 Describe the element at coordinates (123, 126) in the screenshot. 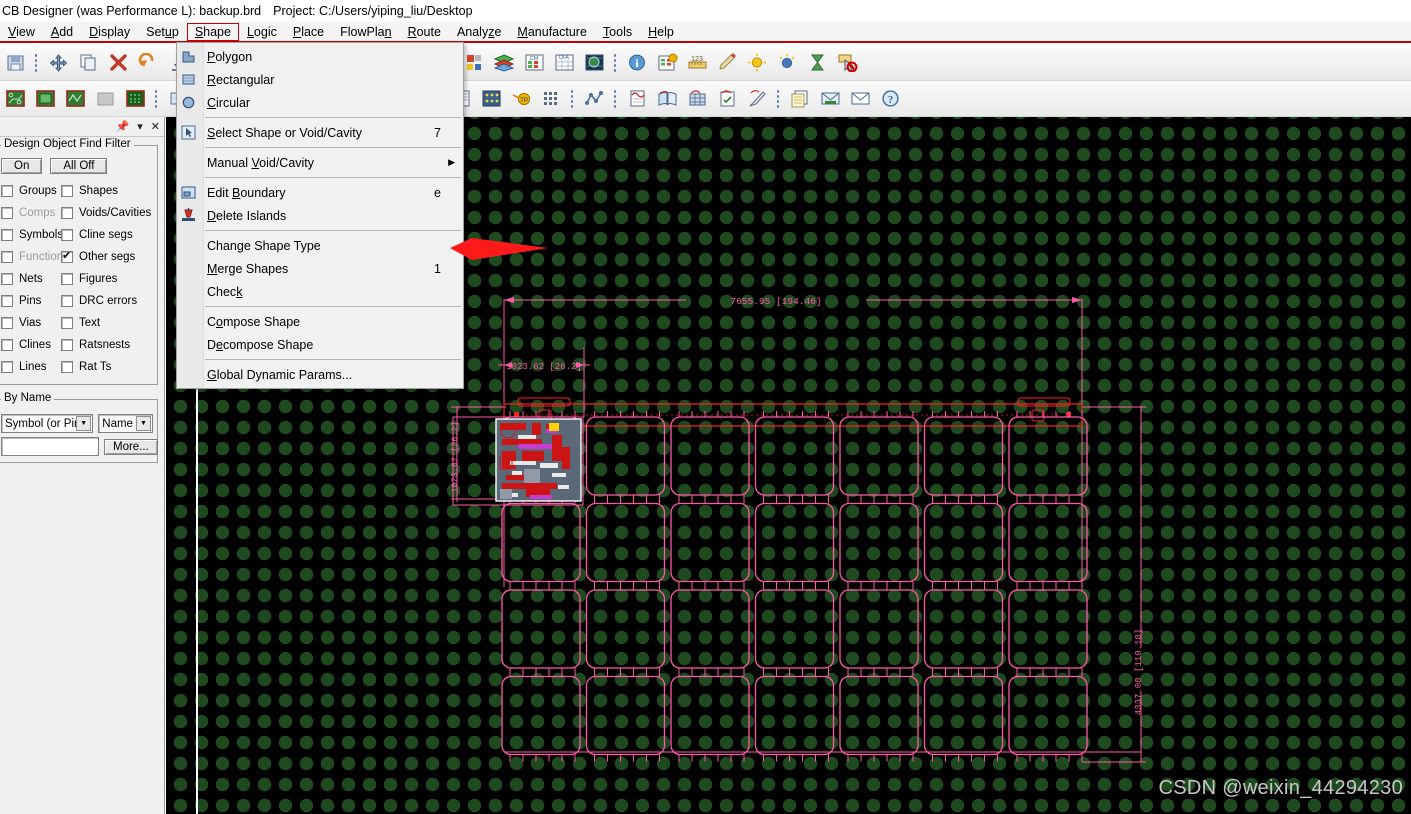

I see `pin-icon: 📌` at that location.